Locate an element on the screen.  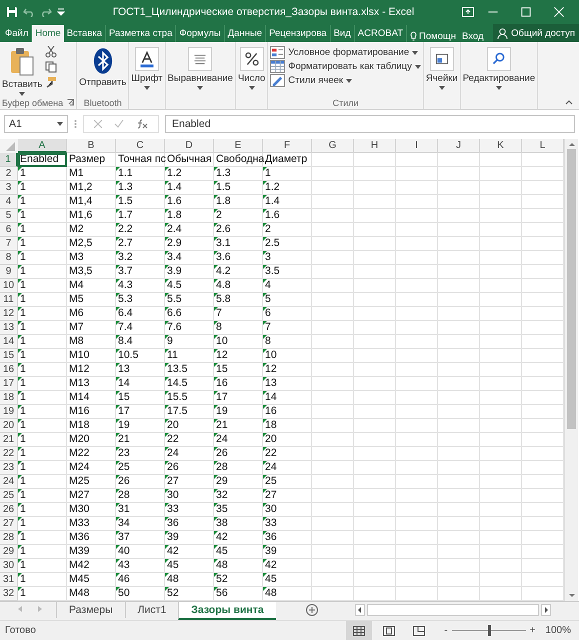
sheet-tab: Размеры is located at coordinates (90, 610).